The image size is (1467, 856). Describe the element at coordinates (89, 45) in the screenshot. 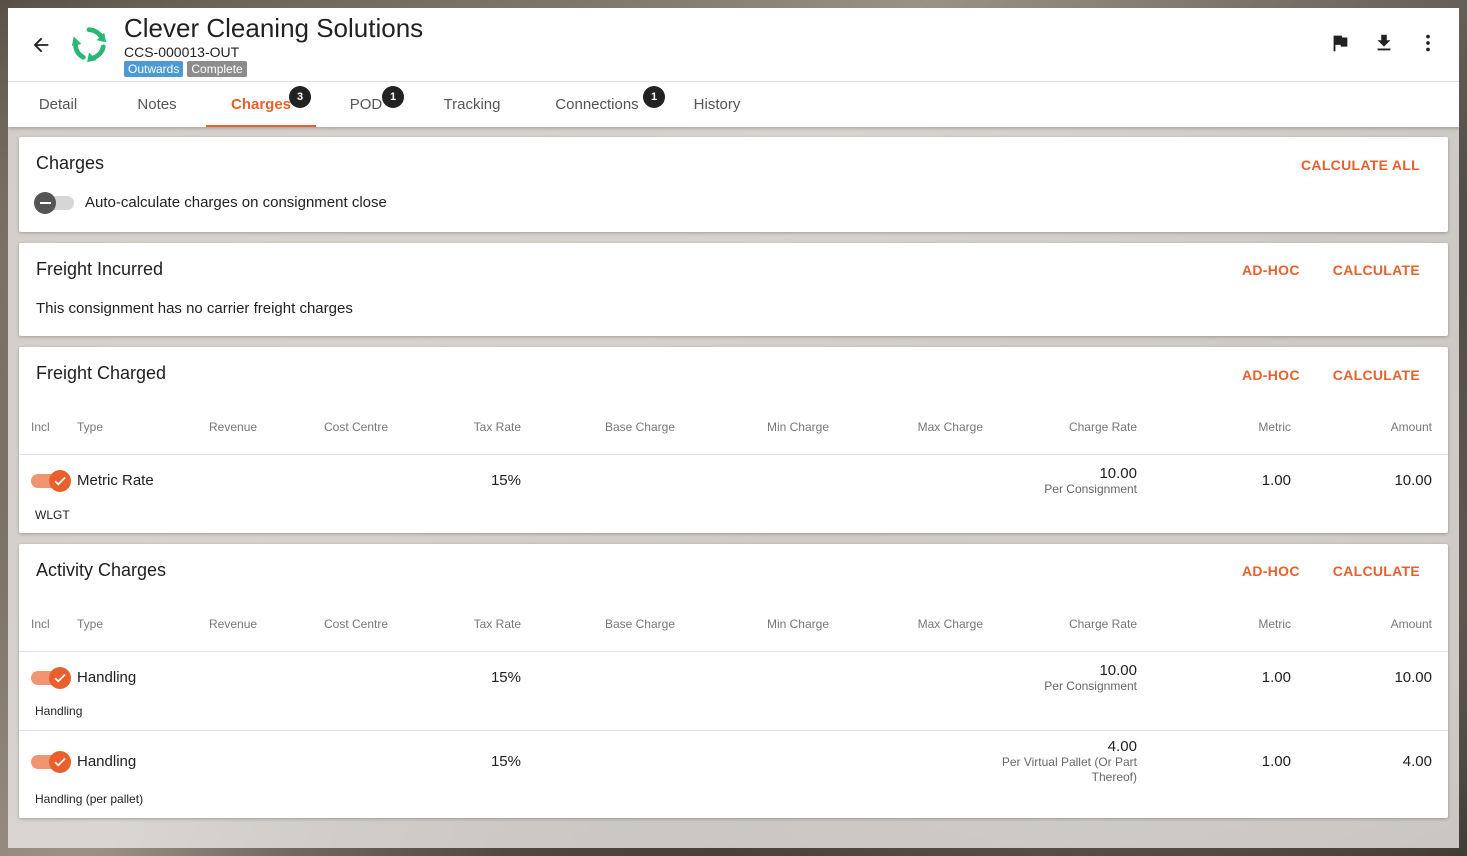

I see `recycle-logo-icon` at that location.